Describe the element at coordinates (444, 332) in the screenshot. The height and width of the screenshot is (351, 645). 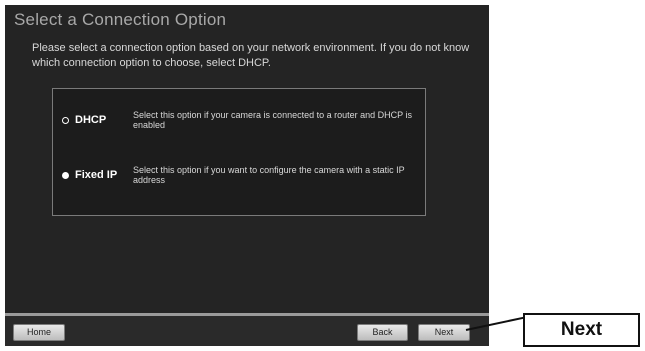
I see `next-button: Next` at that location.